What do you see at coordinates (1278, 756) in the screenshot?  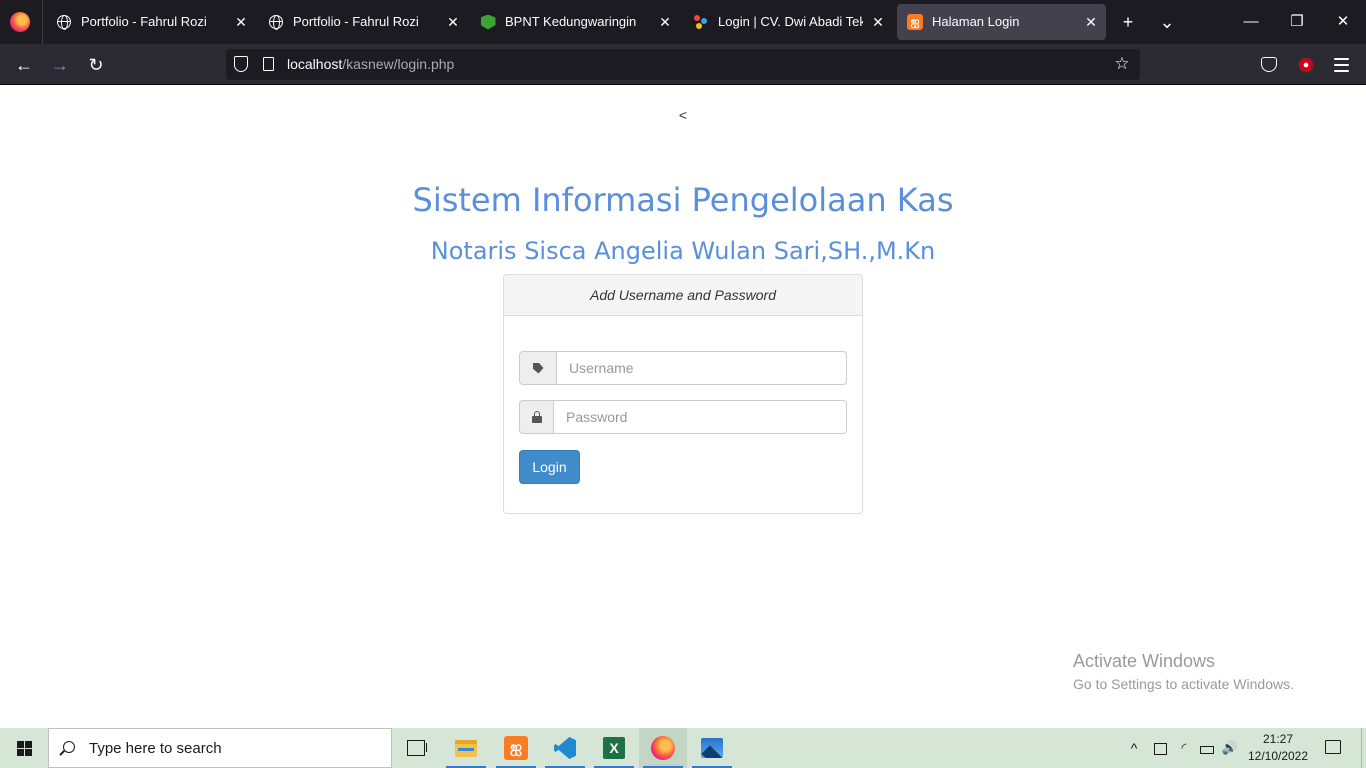 I see `clock-date: 12/10/2022` at bounding box center [1278, 756].